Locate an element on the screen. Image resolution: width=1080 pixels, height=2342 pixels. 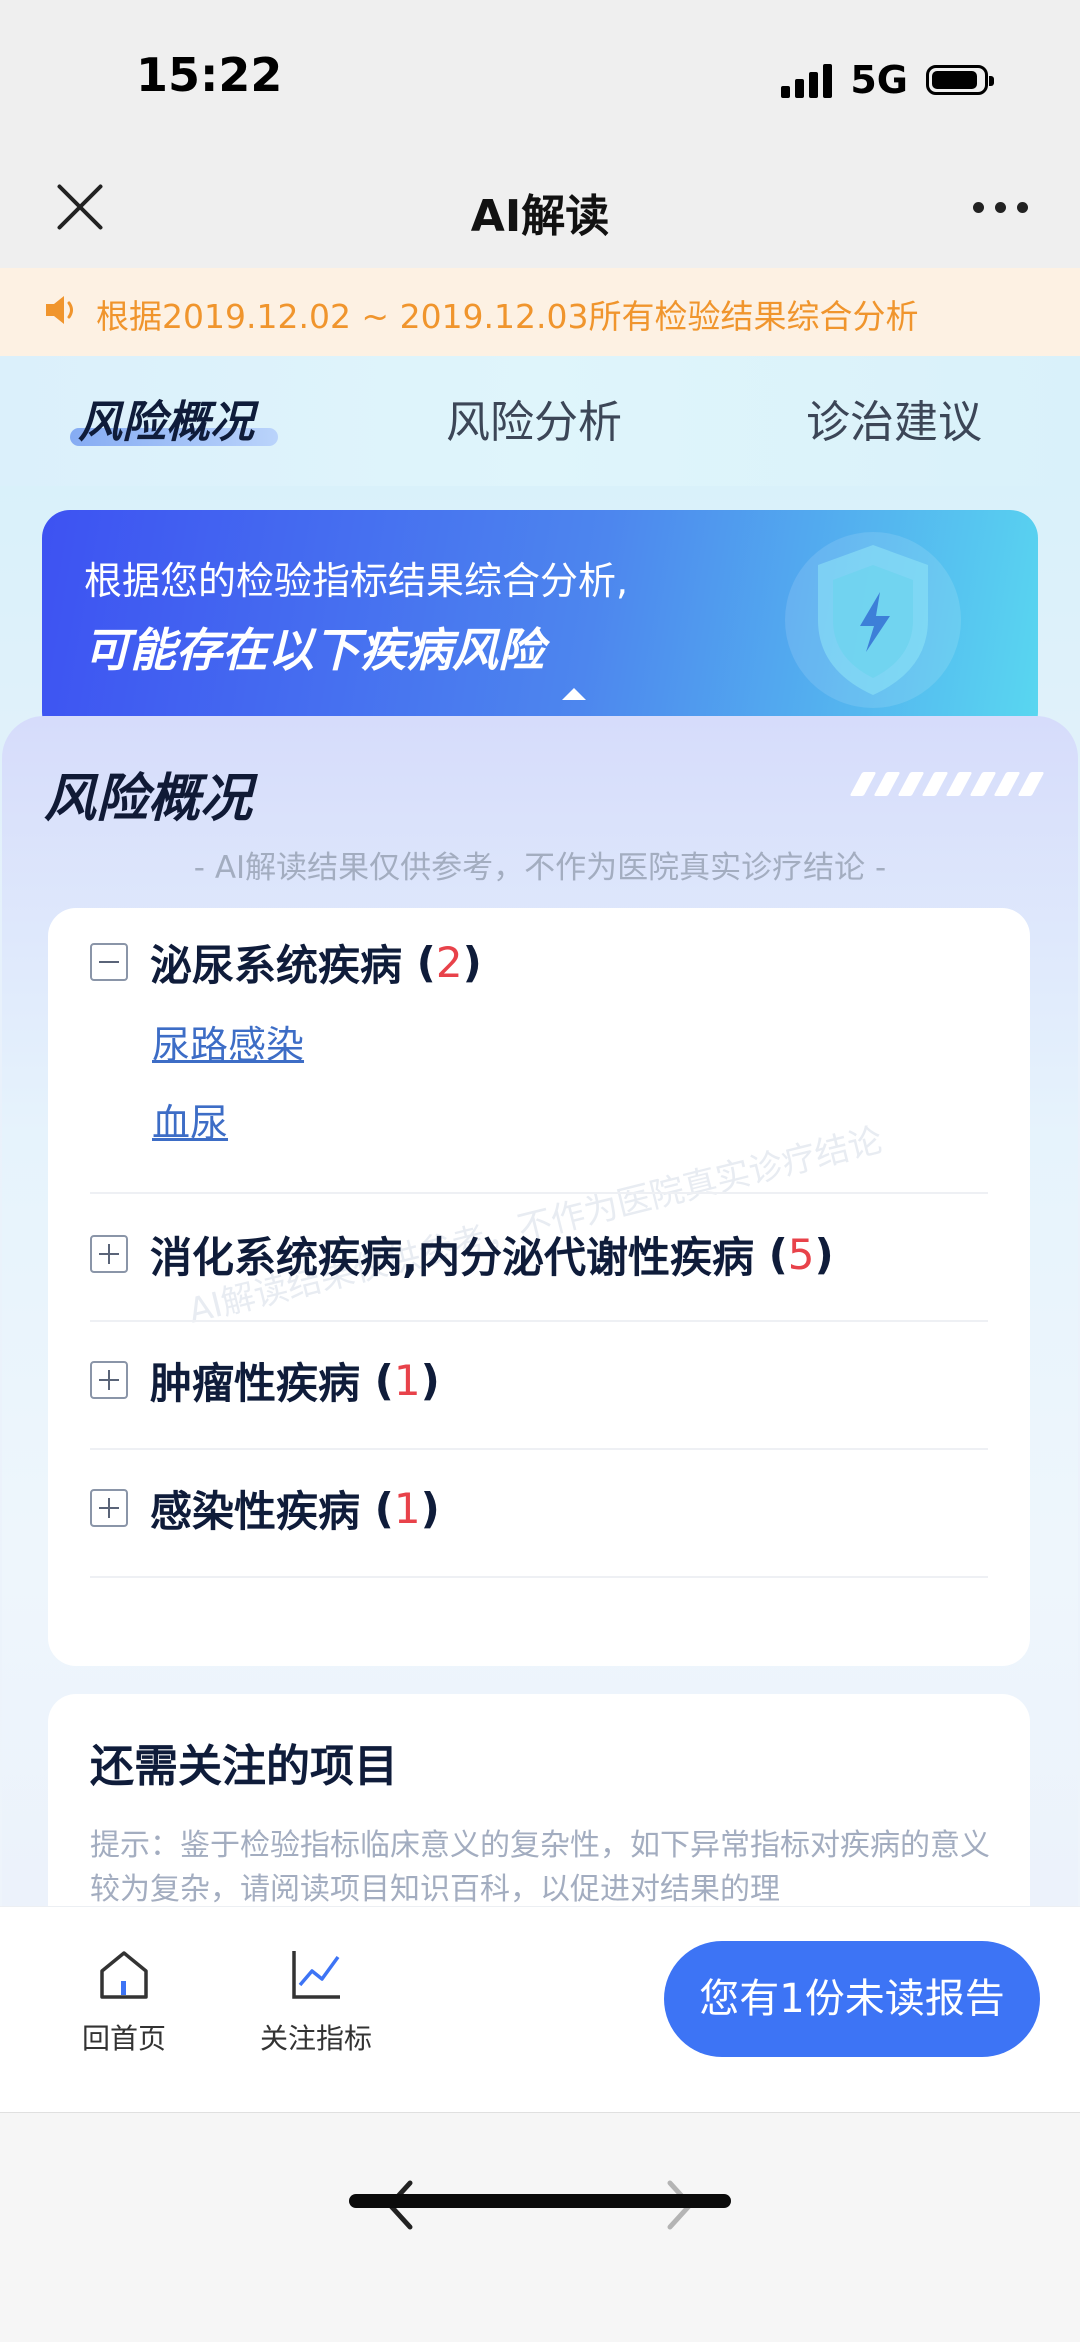
category-header: 消化系统疾病,内分泌代谢性疾病 (5) is located at coordinates (539, 1254).